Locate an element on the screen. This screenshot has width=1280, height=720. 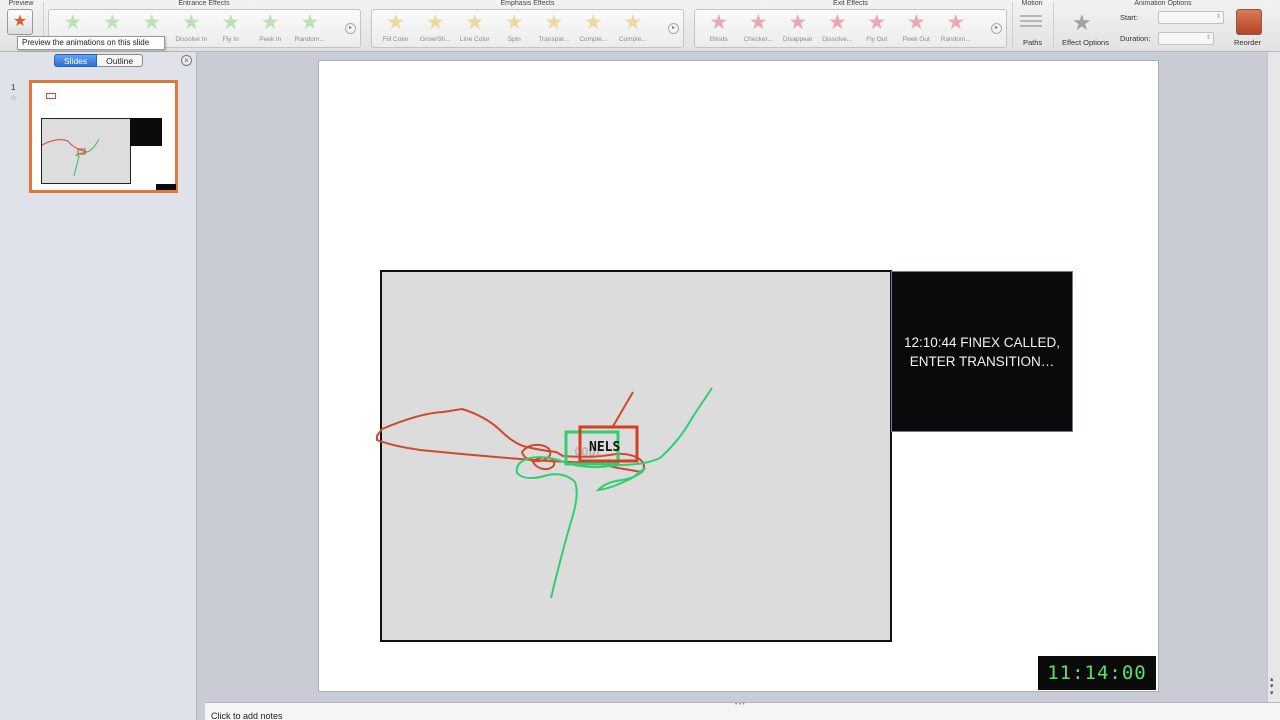
ink-annotations: COOL NELS is located at coordinates (544, 493).